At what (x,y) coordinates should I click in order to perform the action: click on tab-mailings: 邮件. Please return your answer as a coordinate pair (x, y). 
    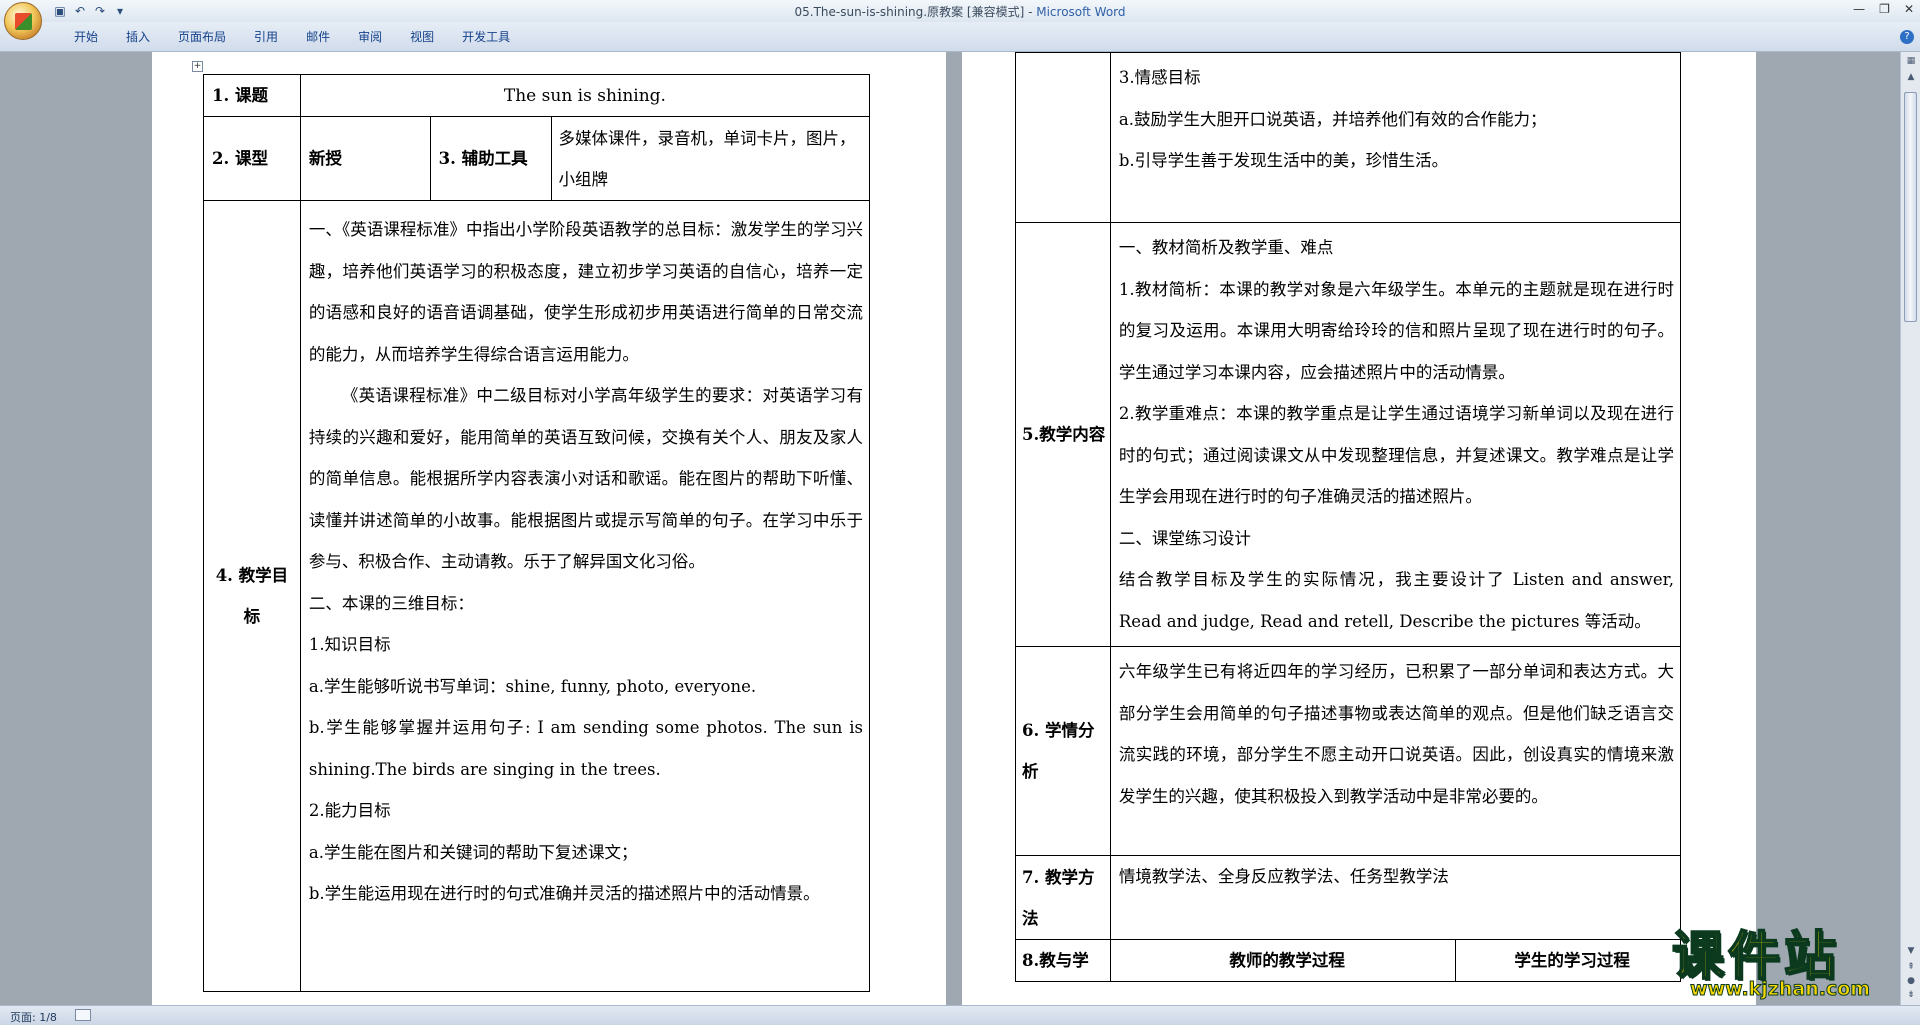
    Looking at the image, I should click on (318, 37).